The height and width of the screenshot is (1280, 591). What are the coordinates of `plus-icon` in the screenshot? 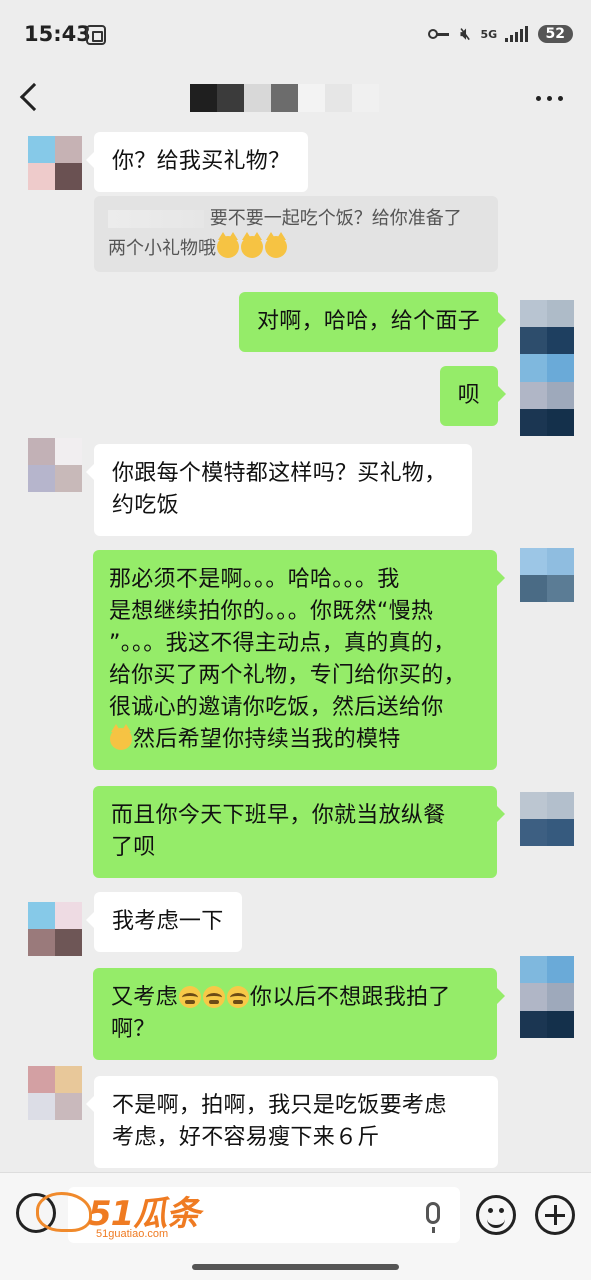 It's located at (555, 1215).